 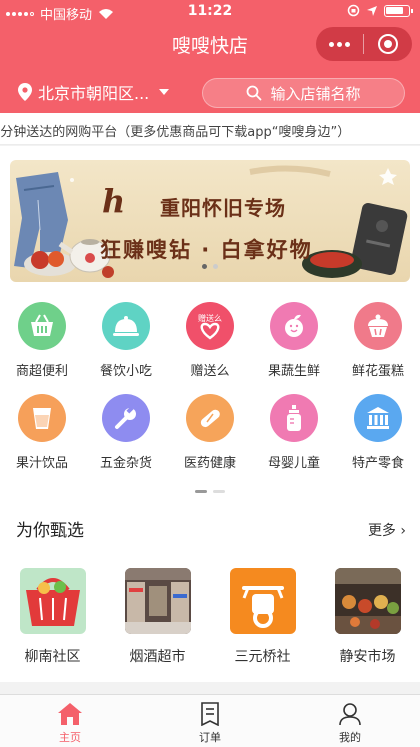 What do you see at coordinates (262, 657) in the screenshot?
I see `store-name: 三元桥社` at bounding box center [262, 657].